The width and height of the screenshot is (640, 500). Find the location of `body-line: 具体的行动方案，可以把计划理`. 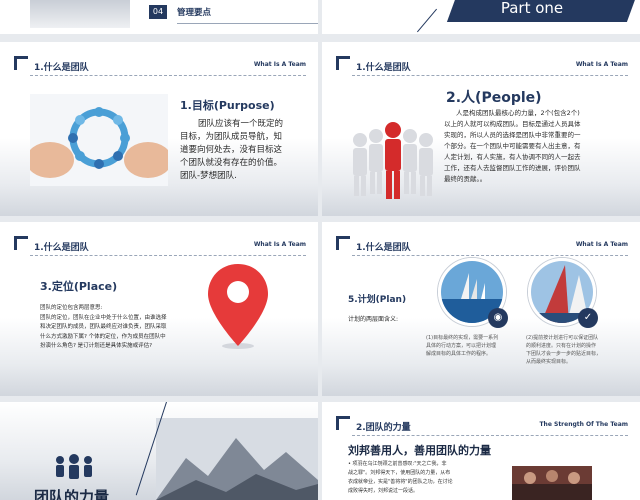

body-line: 具体的行动方案，可以把计划理 is located at coordinates (461, 346).